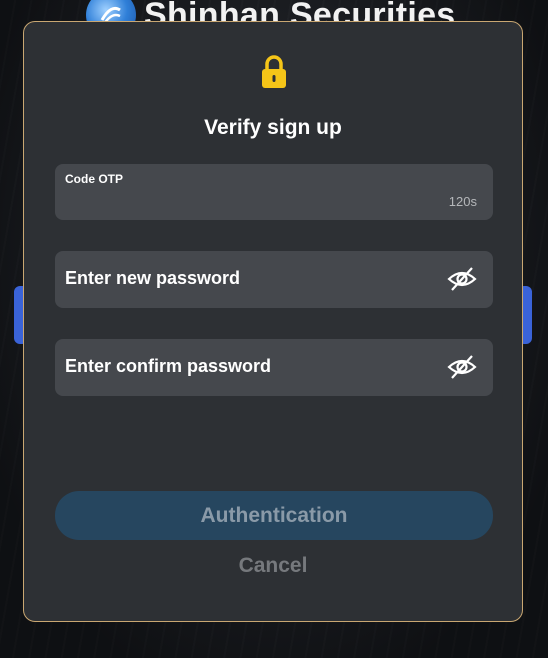 This screenshot has width=548, height=658. I want to click on otp-countdown: 120s, so click(462, 201).